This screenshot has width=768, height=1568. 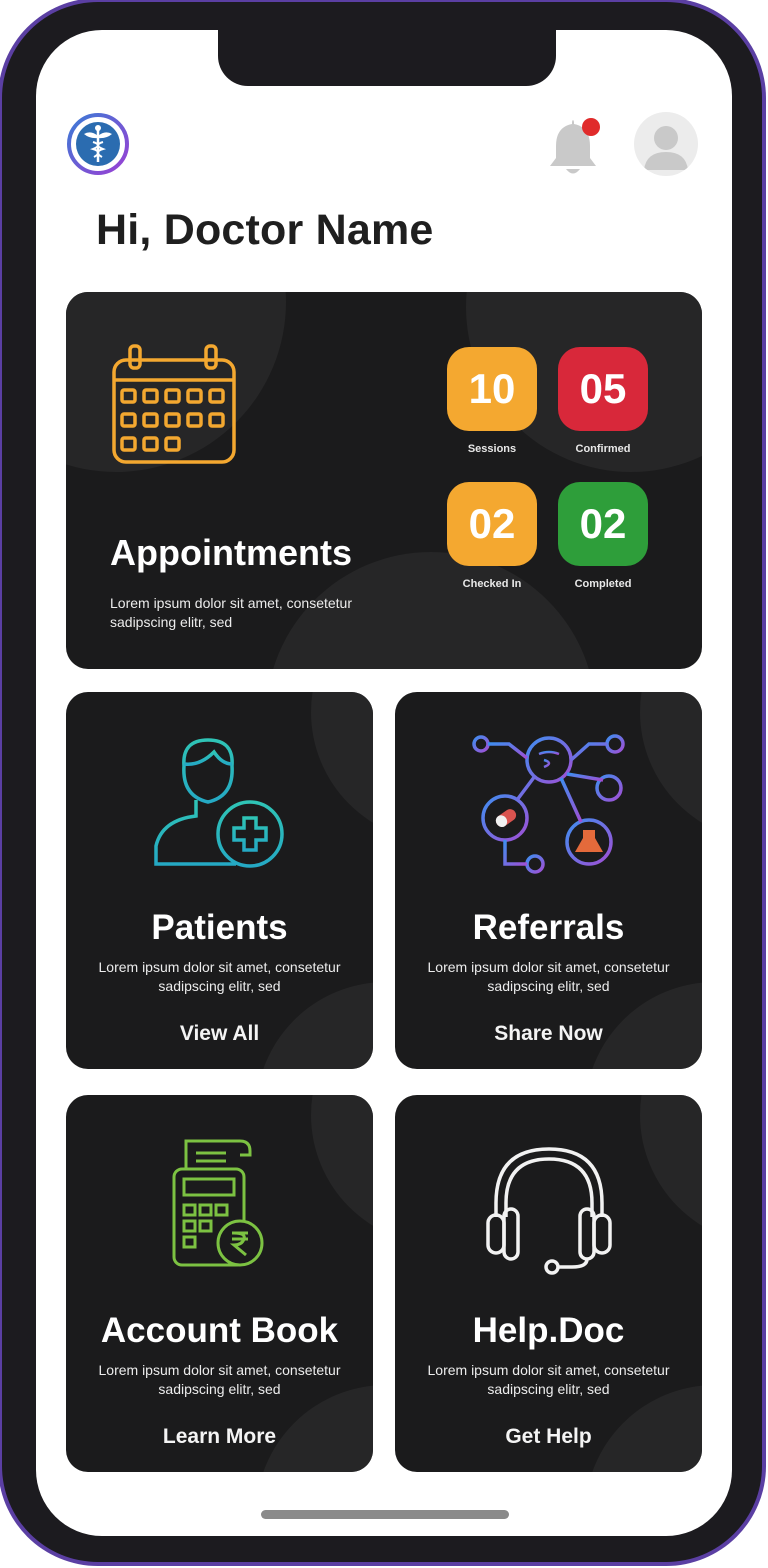 I want to click on stat-sessions: 10 Sessions, so click(x=492, y=401).